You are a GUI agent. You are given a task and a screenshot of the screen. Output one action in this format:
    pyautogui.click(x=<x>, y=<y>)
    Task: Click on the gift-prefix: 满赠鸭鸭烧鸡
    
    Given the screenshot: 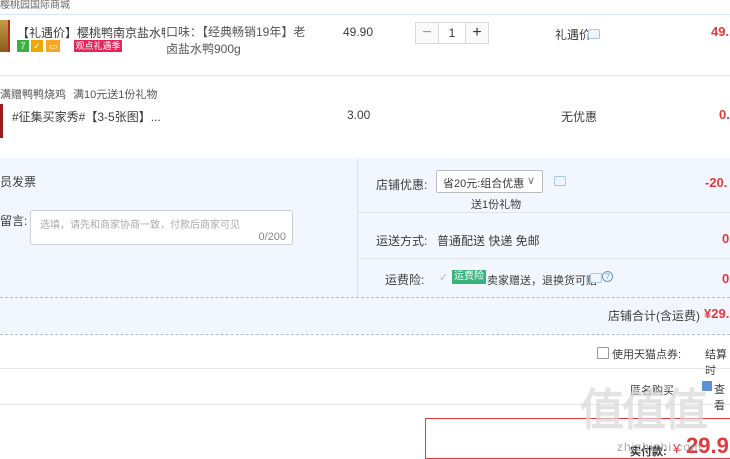 What is the action you would take?
    pyautogui.click(x=33, y=95)
    